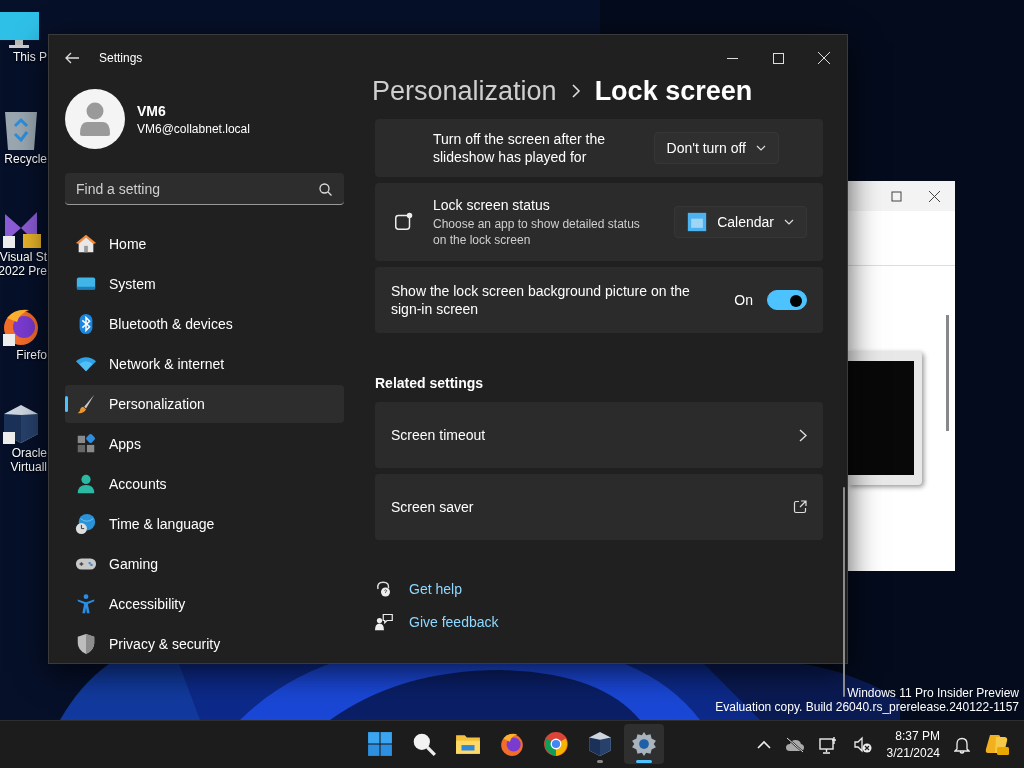  Describe the element at coordinates (204, 189) in the screenshot. I see `search-field: Find a setting` at that location.